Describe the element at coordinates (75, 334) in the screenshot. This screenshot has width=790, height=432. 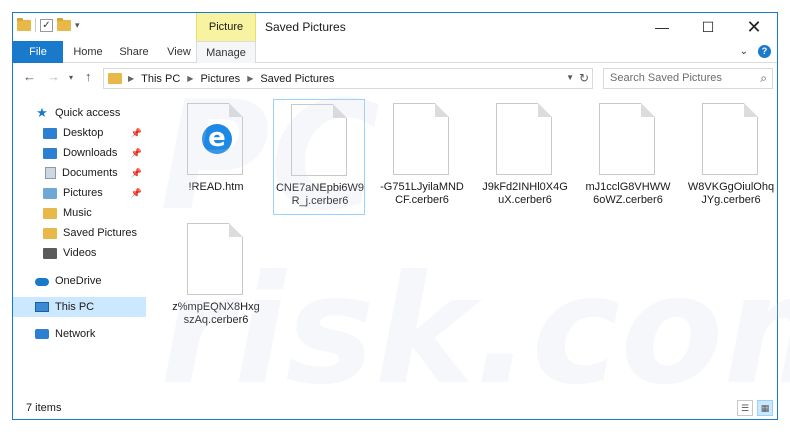
I see `sidebar-item-label: Network` at that location.